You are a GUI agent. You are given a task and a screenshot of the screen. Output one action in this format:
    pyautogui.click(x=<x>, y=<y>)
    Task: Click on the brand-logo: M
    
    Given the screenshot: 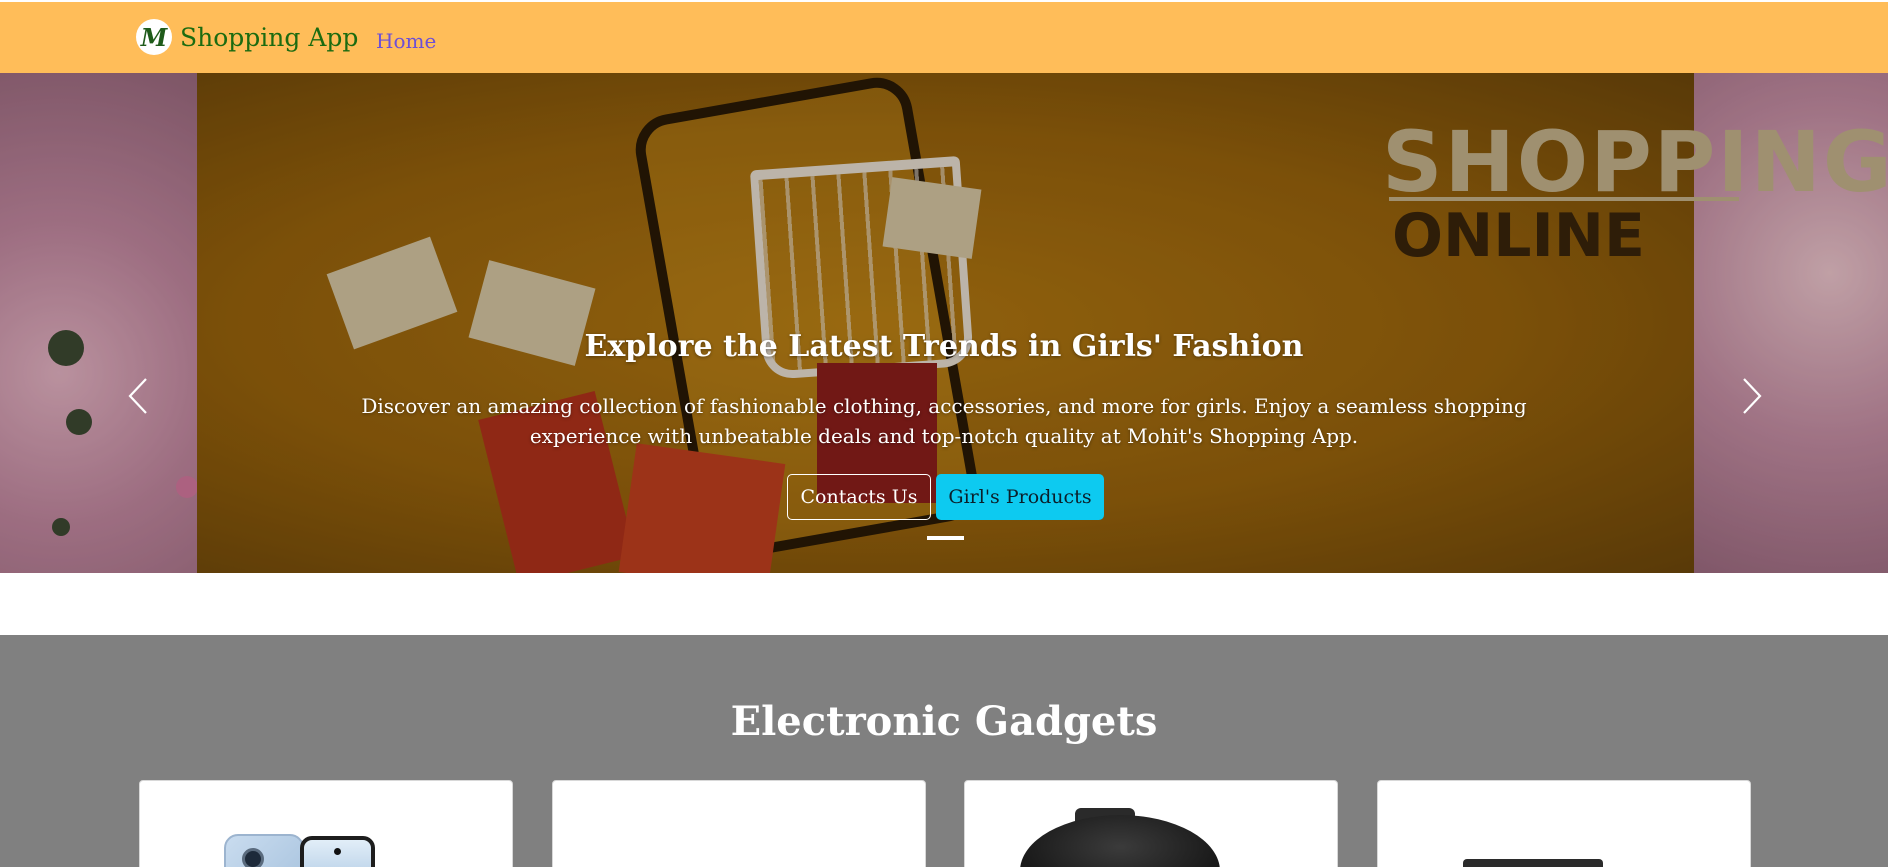 What is the action you would take?
    pyautogui.click(x=154, y=37)
    